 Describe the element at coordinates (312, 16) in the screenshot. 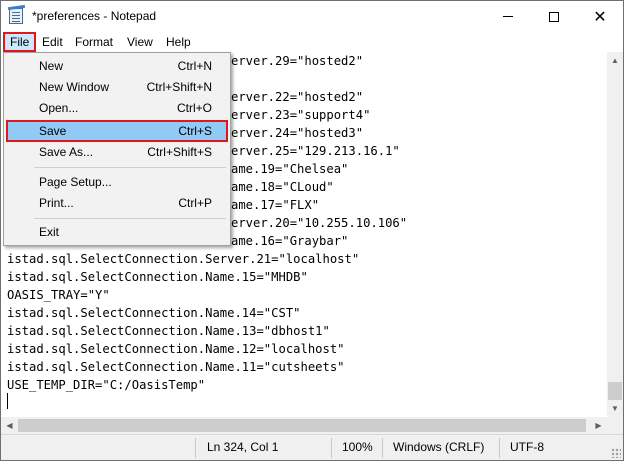

I see `title-bar: *preferences - Notepad ✕` at that location.